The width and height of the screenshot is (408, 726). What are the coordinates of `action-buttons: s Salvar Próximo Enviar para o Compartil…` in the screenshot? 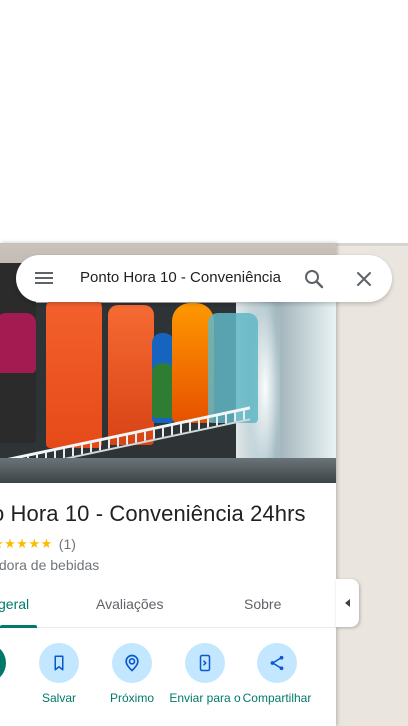 It's located at (168, 684).